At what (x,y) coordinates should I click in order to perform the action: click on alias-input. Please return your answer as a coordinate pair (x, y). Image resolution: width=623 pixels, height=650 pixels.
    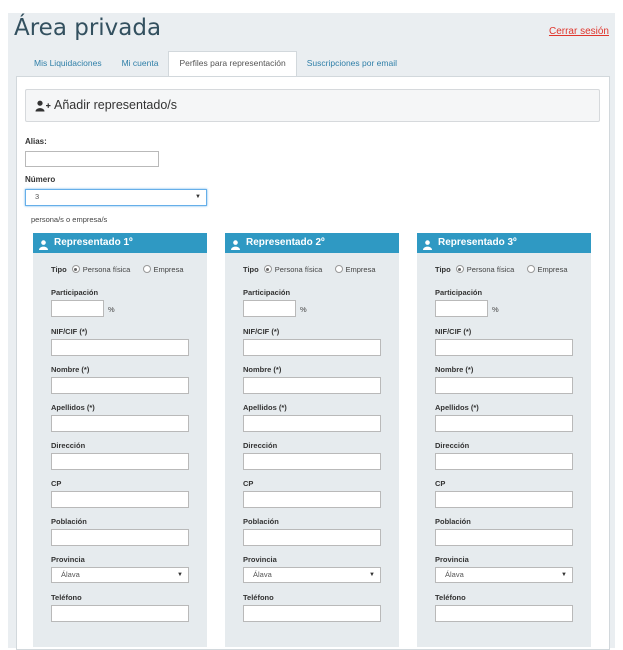
    Looking at the image, I should click on (92, 159).